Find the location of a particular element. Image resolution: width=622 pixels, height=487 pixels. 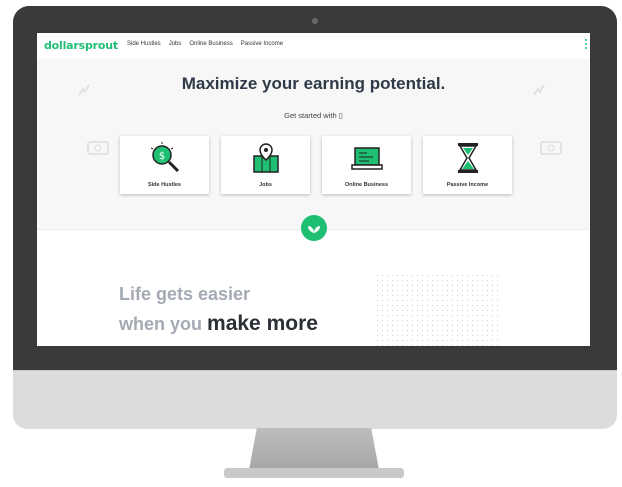

menu-icon is located at coordinates (586, 45).